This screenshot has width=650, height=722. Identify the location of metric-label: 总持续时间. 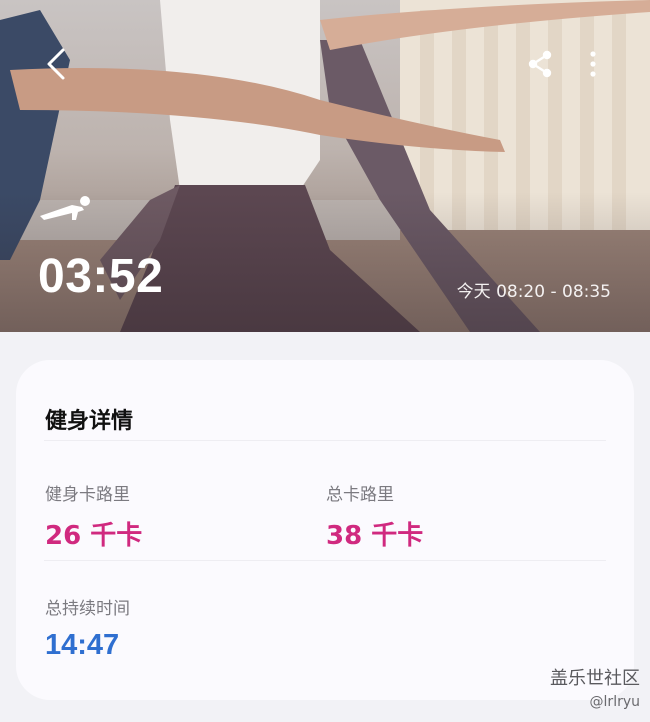
(87, 609).